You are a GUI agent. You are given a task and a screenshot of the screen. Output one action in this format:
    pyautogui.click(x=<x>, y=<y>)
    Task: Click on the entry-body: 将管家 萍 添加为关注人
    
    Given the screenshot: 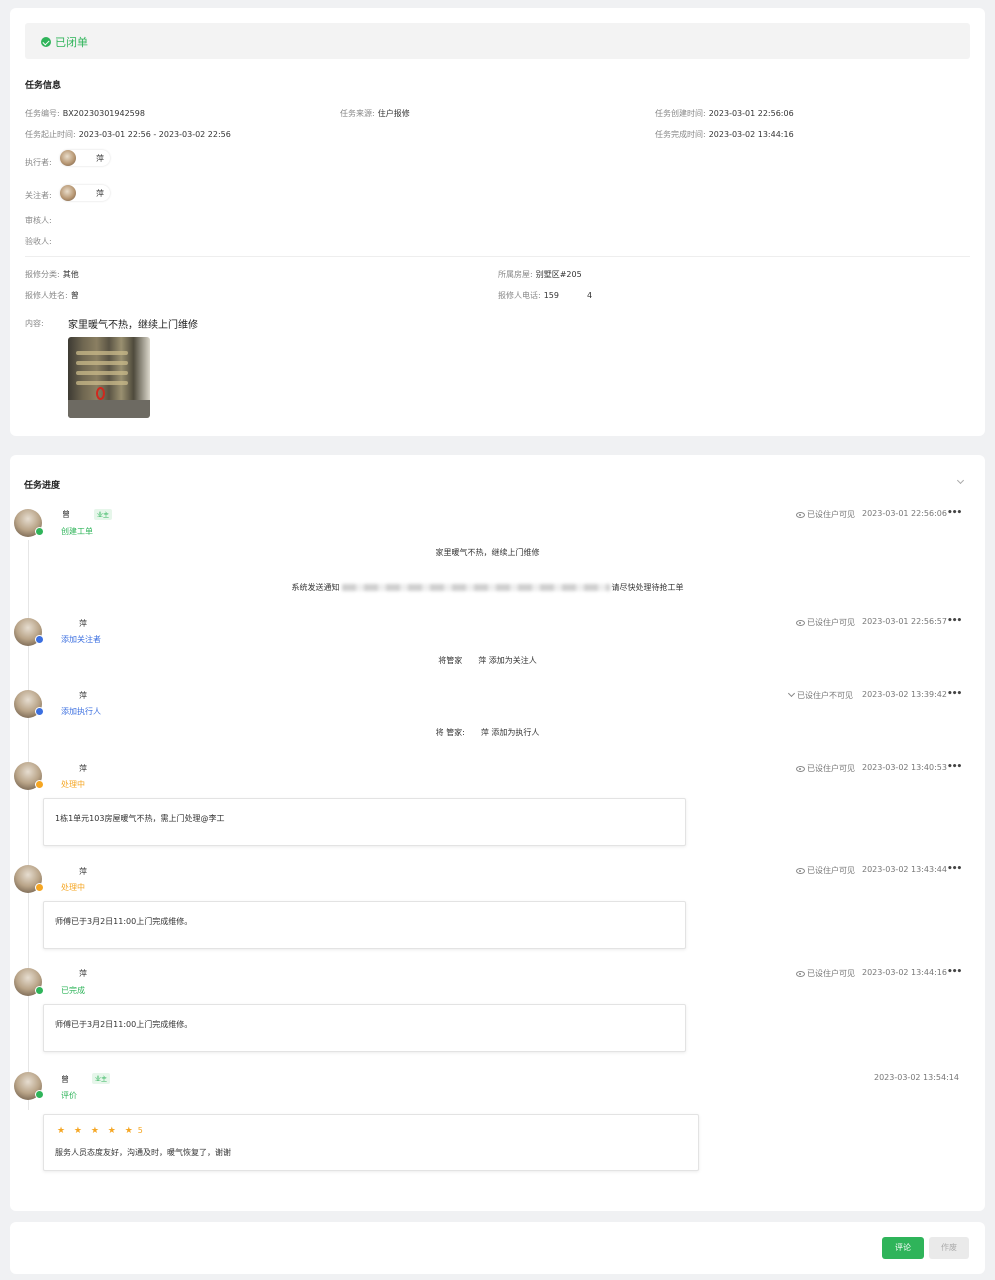 What is the action you would take?
    pyautogui.click(x=487, y=660)
    